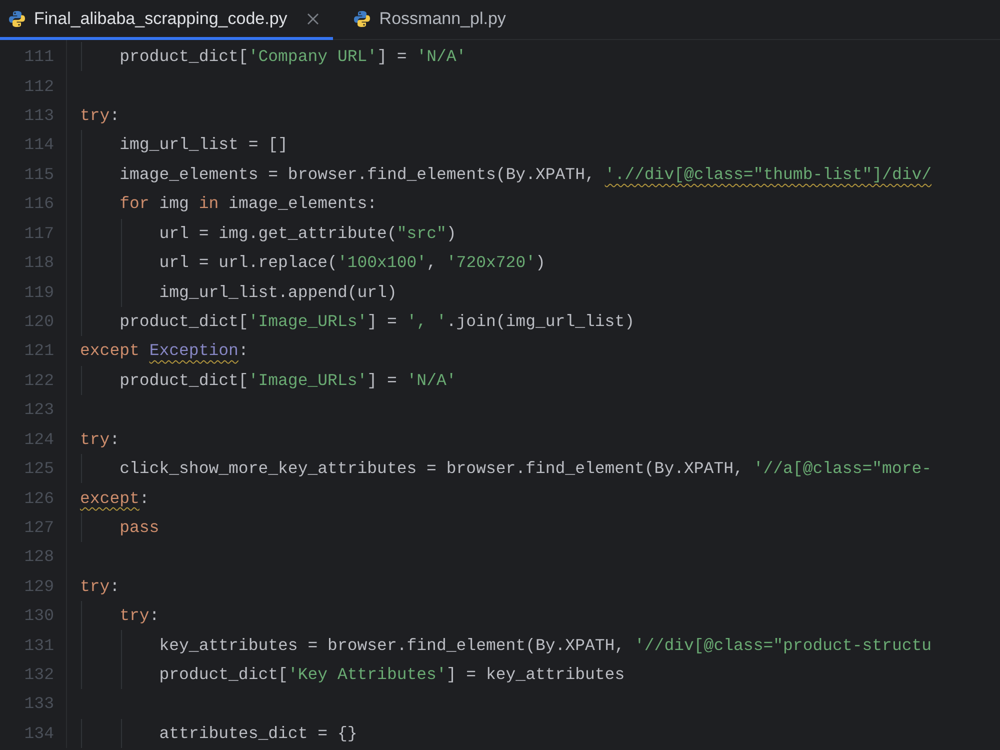 Image resolution: width=1000 pixels, height=750 pixels. What do you see at coordinates (164, 351) in the screenshot?
I see `code-line: except Exception:` at bounding box center [164, 351].